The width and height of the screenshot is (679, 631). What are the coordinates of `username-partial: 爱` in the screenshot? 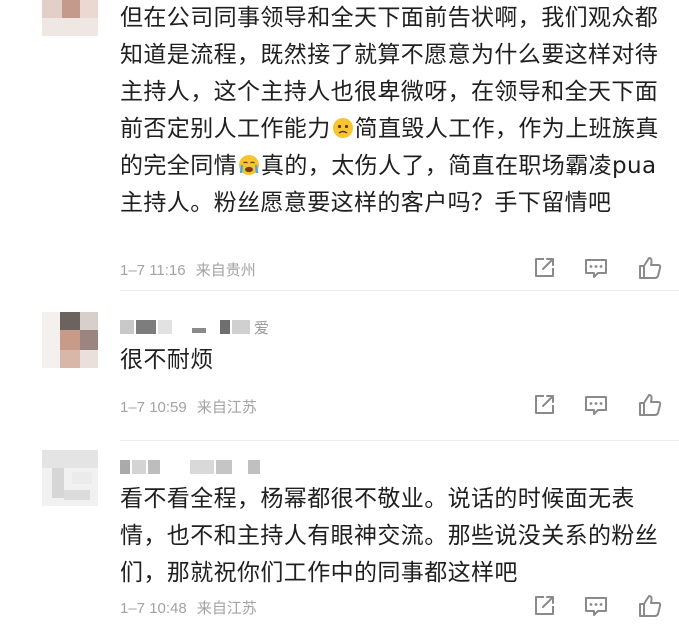 It's located at (262, 328).